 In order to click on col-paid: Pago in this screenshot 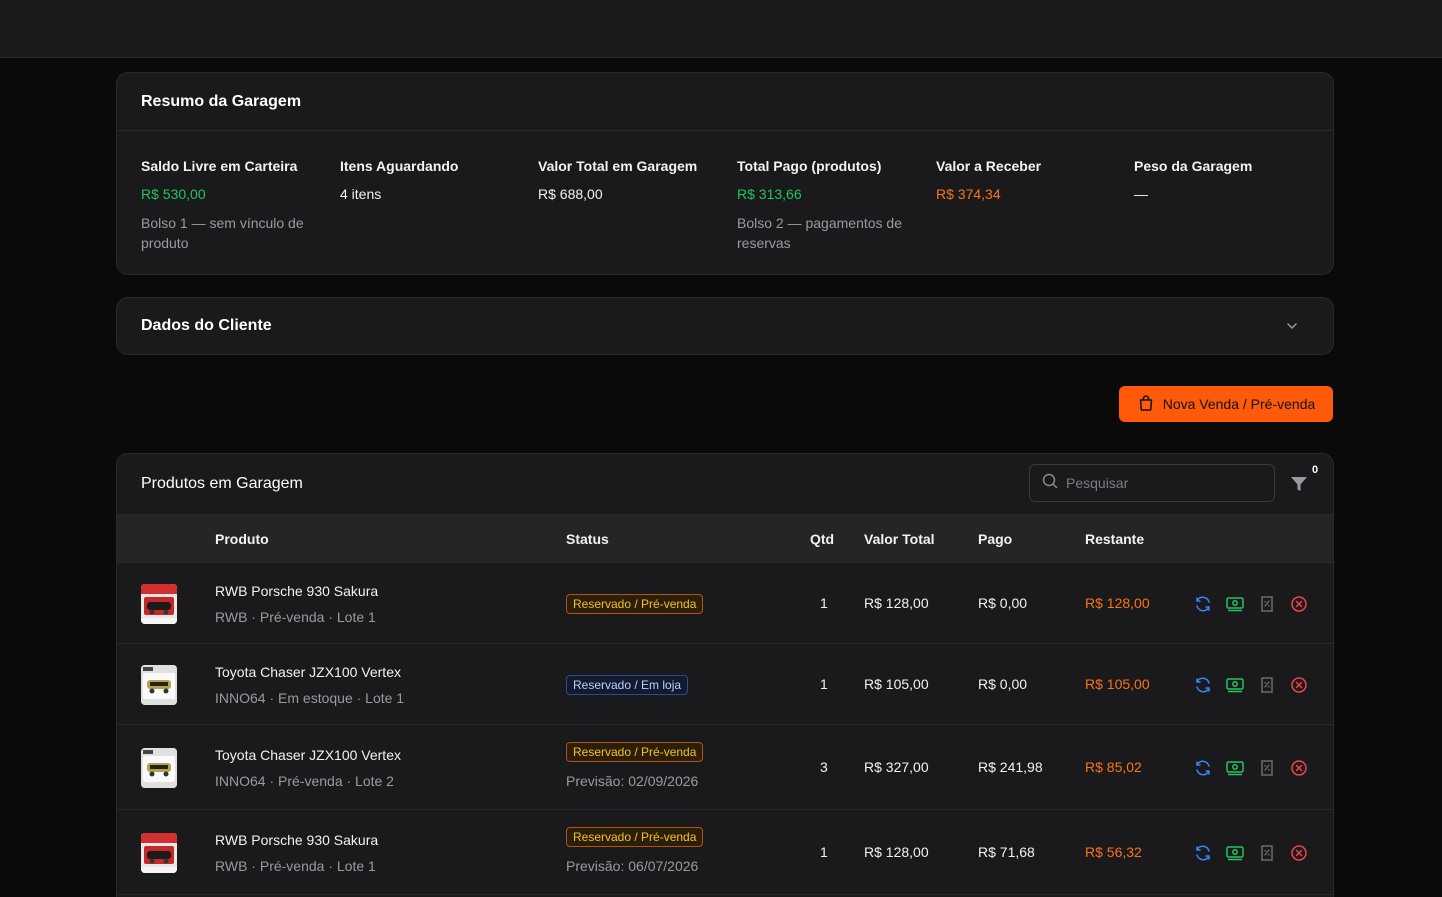, I will do `click(995, 539)`.